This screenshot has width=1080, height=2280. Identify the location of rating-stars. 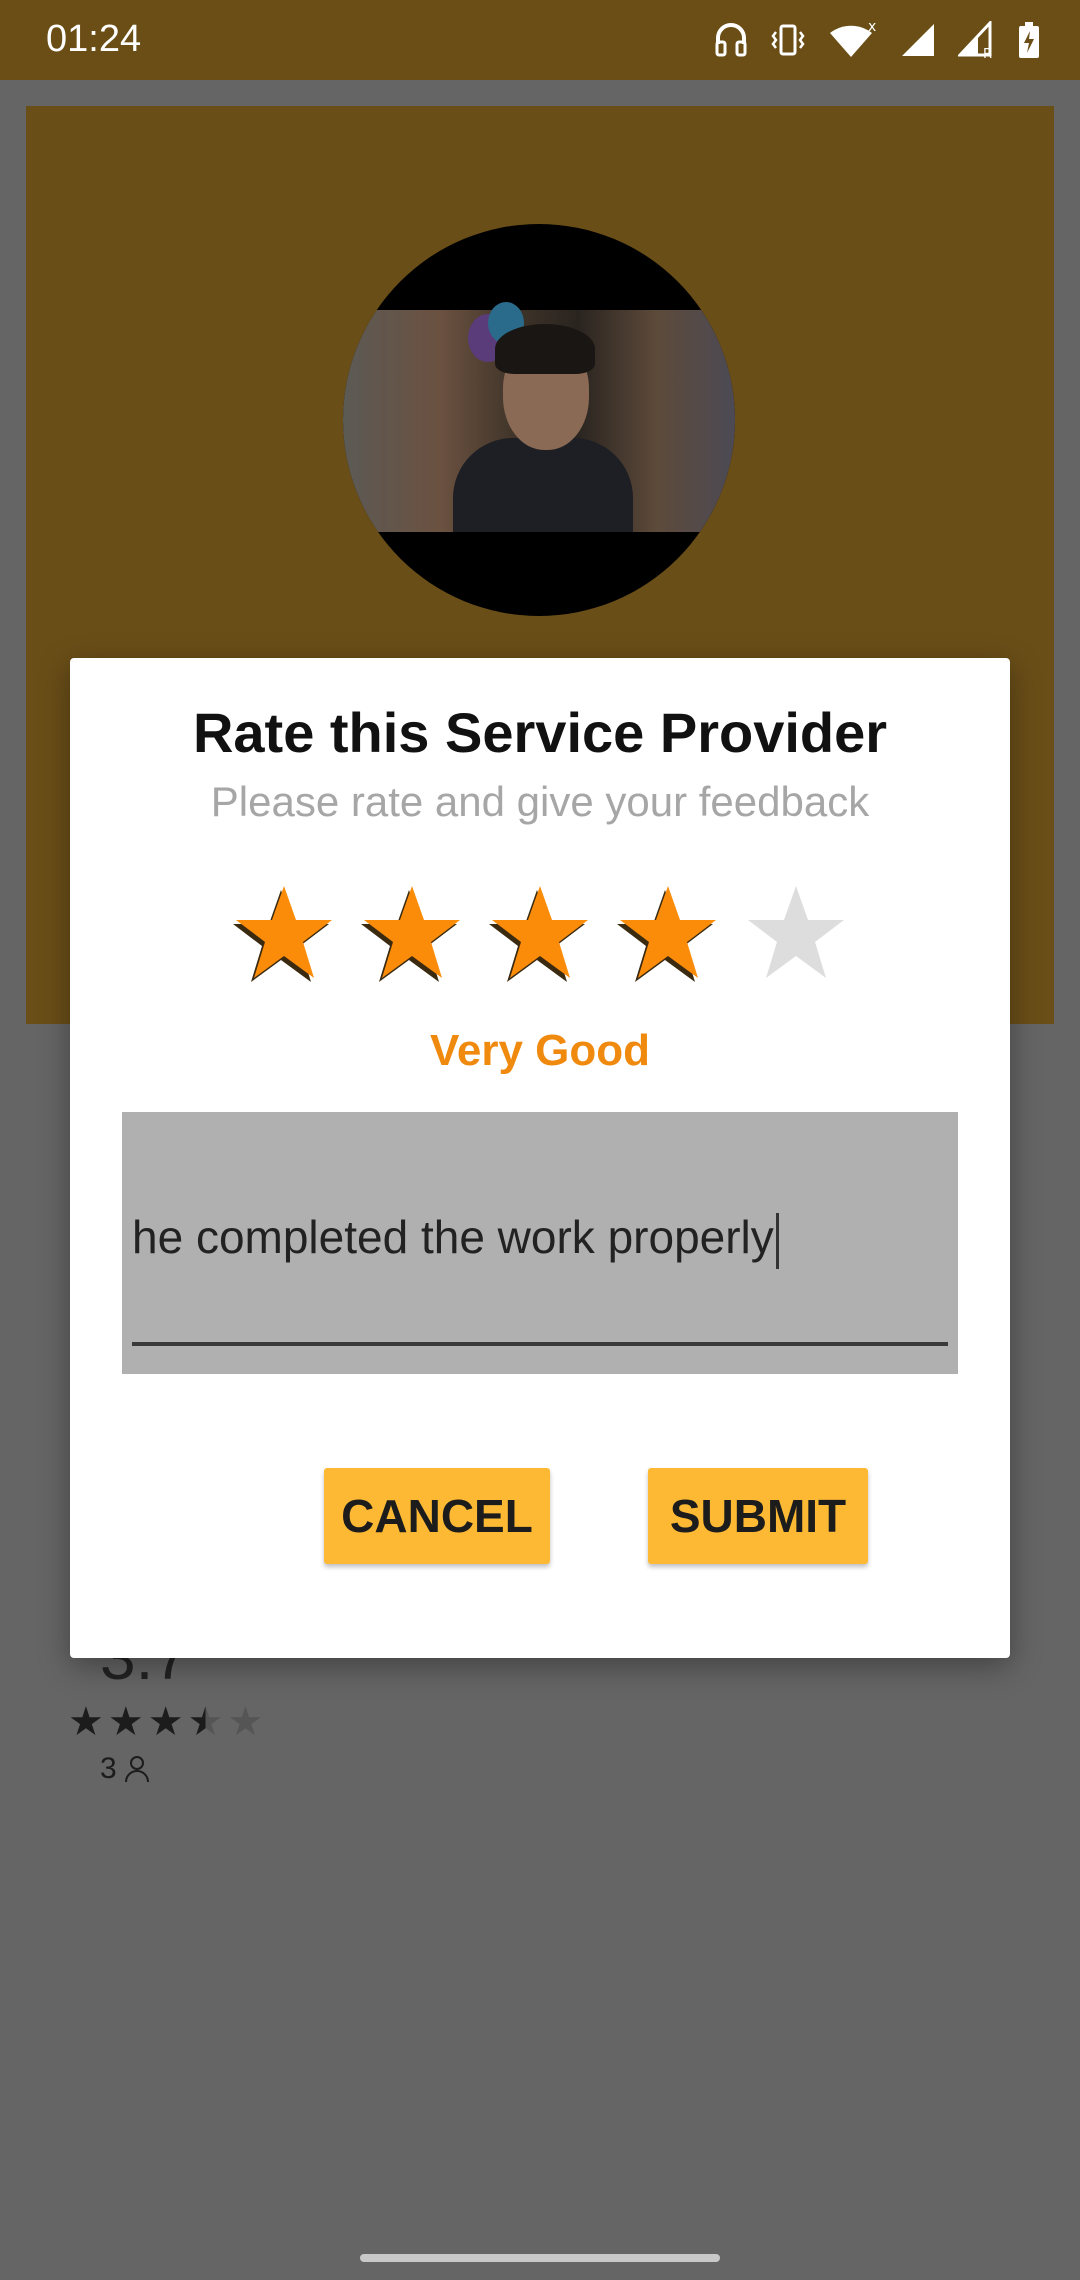
(540, 934).